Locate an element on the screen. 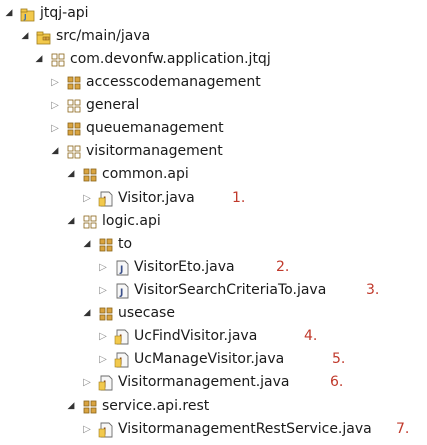  package-label: common.api is located at coordinates (145, 174).